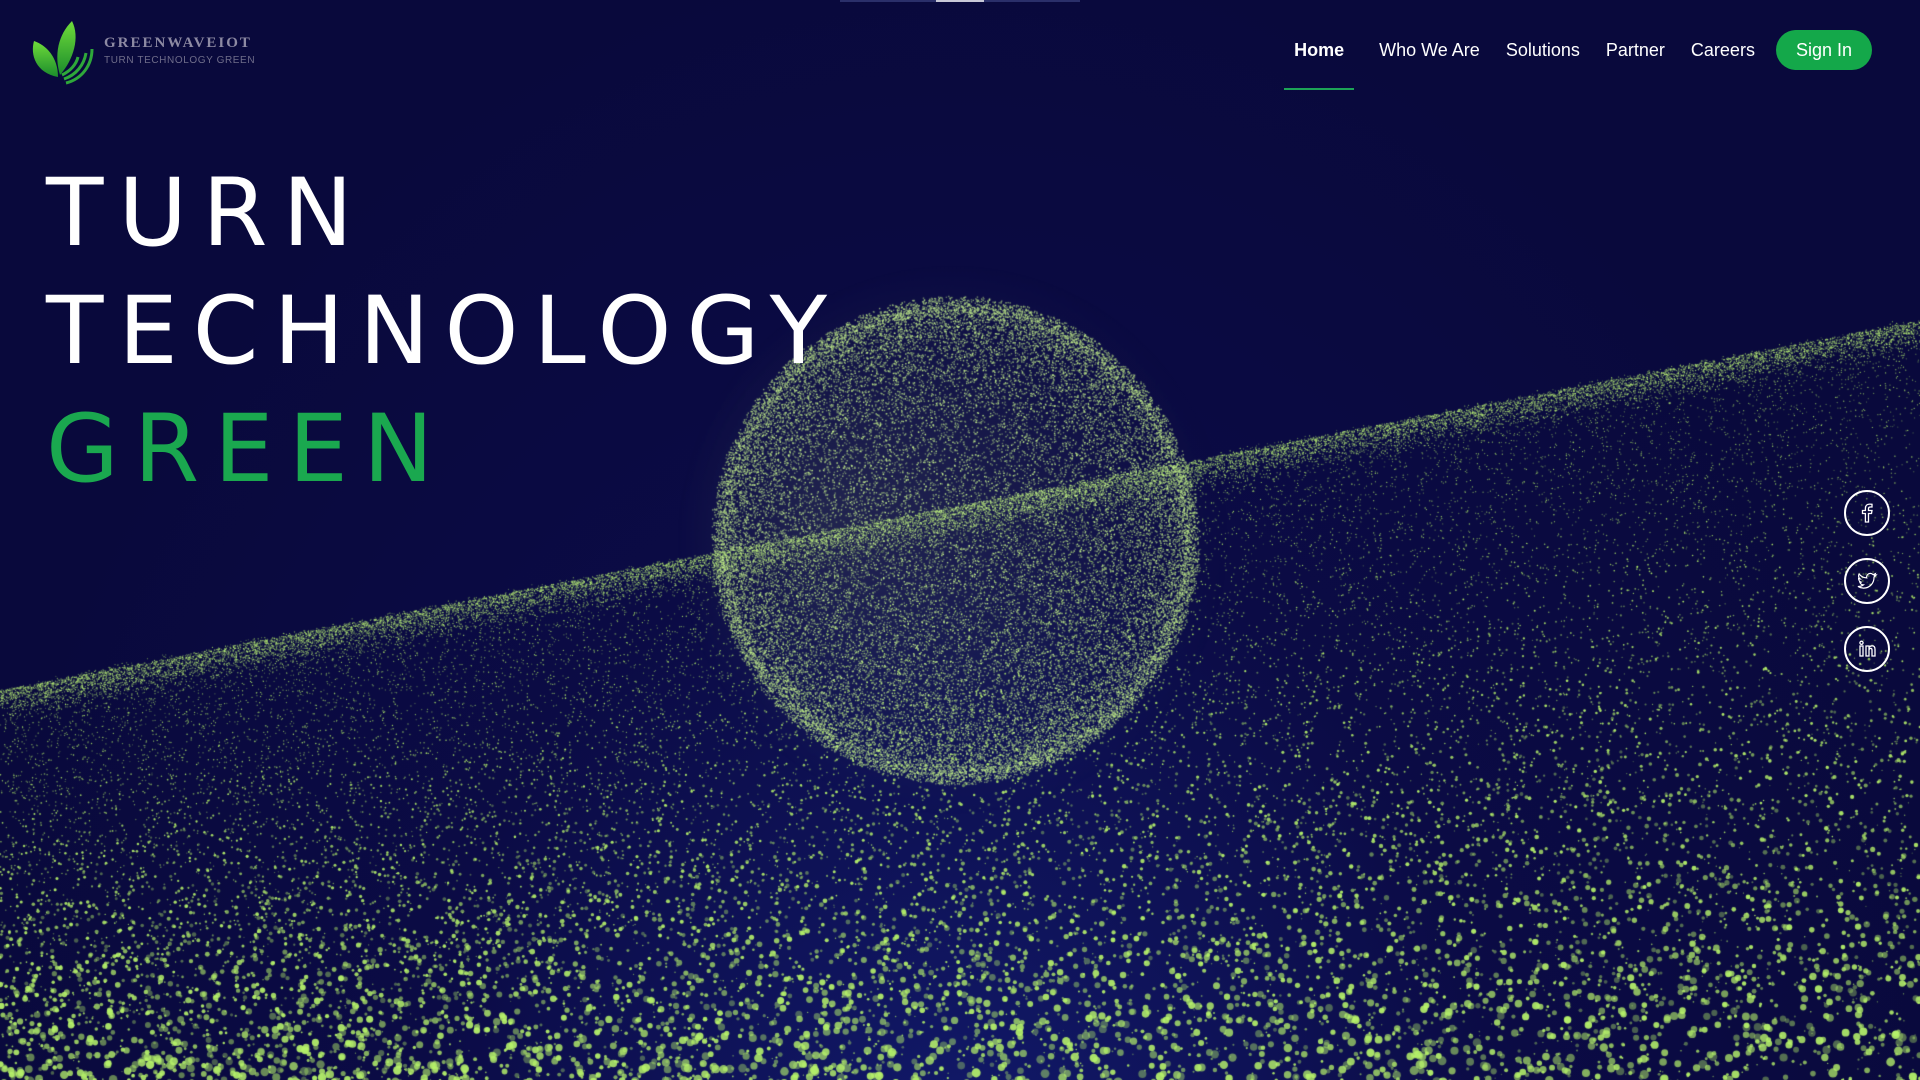 The image size is (1920, 1080). What do you see at coordinates (1635, 50) in the screenshot?
I see `nav-item-partner: Partner` at bounding box center [1635, 50].